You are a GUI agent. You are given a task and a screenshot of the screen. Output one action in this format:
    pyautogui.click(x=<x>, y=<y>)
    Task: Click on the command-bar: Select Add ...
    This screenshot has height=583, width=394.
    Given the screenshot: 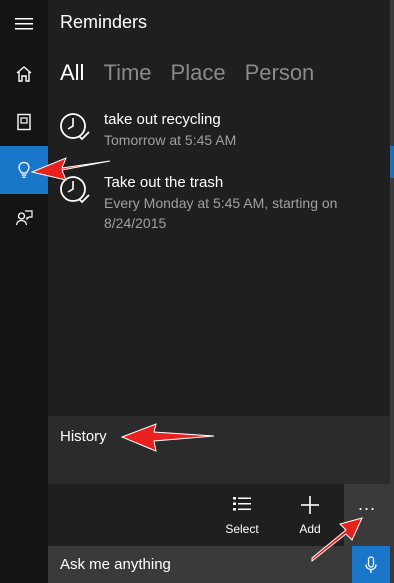 What is the action you would take?
    pyautogui.click(x=219, y=515)
    